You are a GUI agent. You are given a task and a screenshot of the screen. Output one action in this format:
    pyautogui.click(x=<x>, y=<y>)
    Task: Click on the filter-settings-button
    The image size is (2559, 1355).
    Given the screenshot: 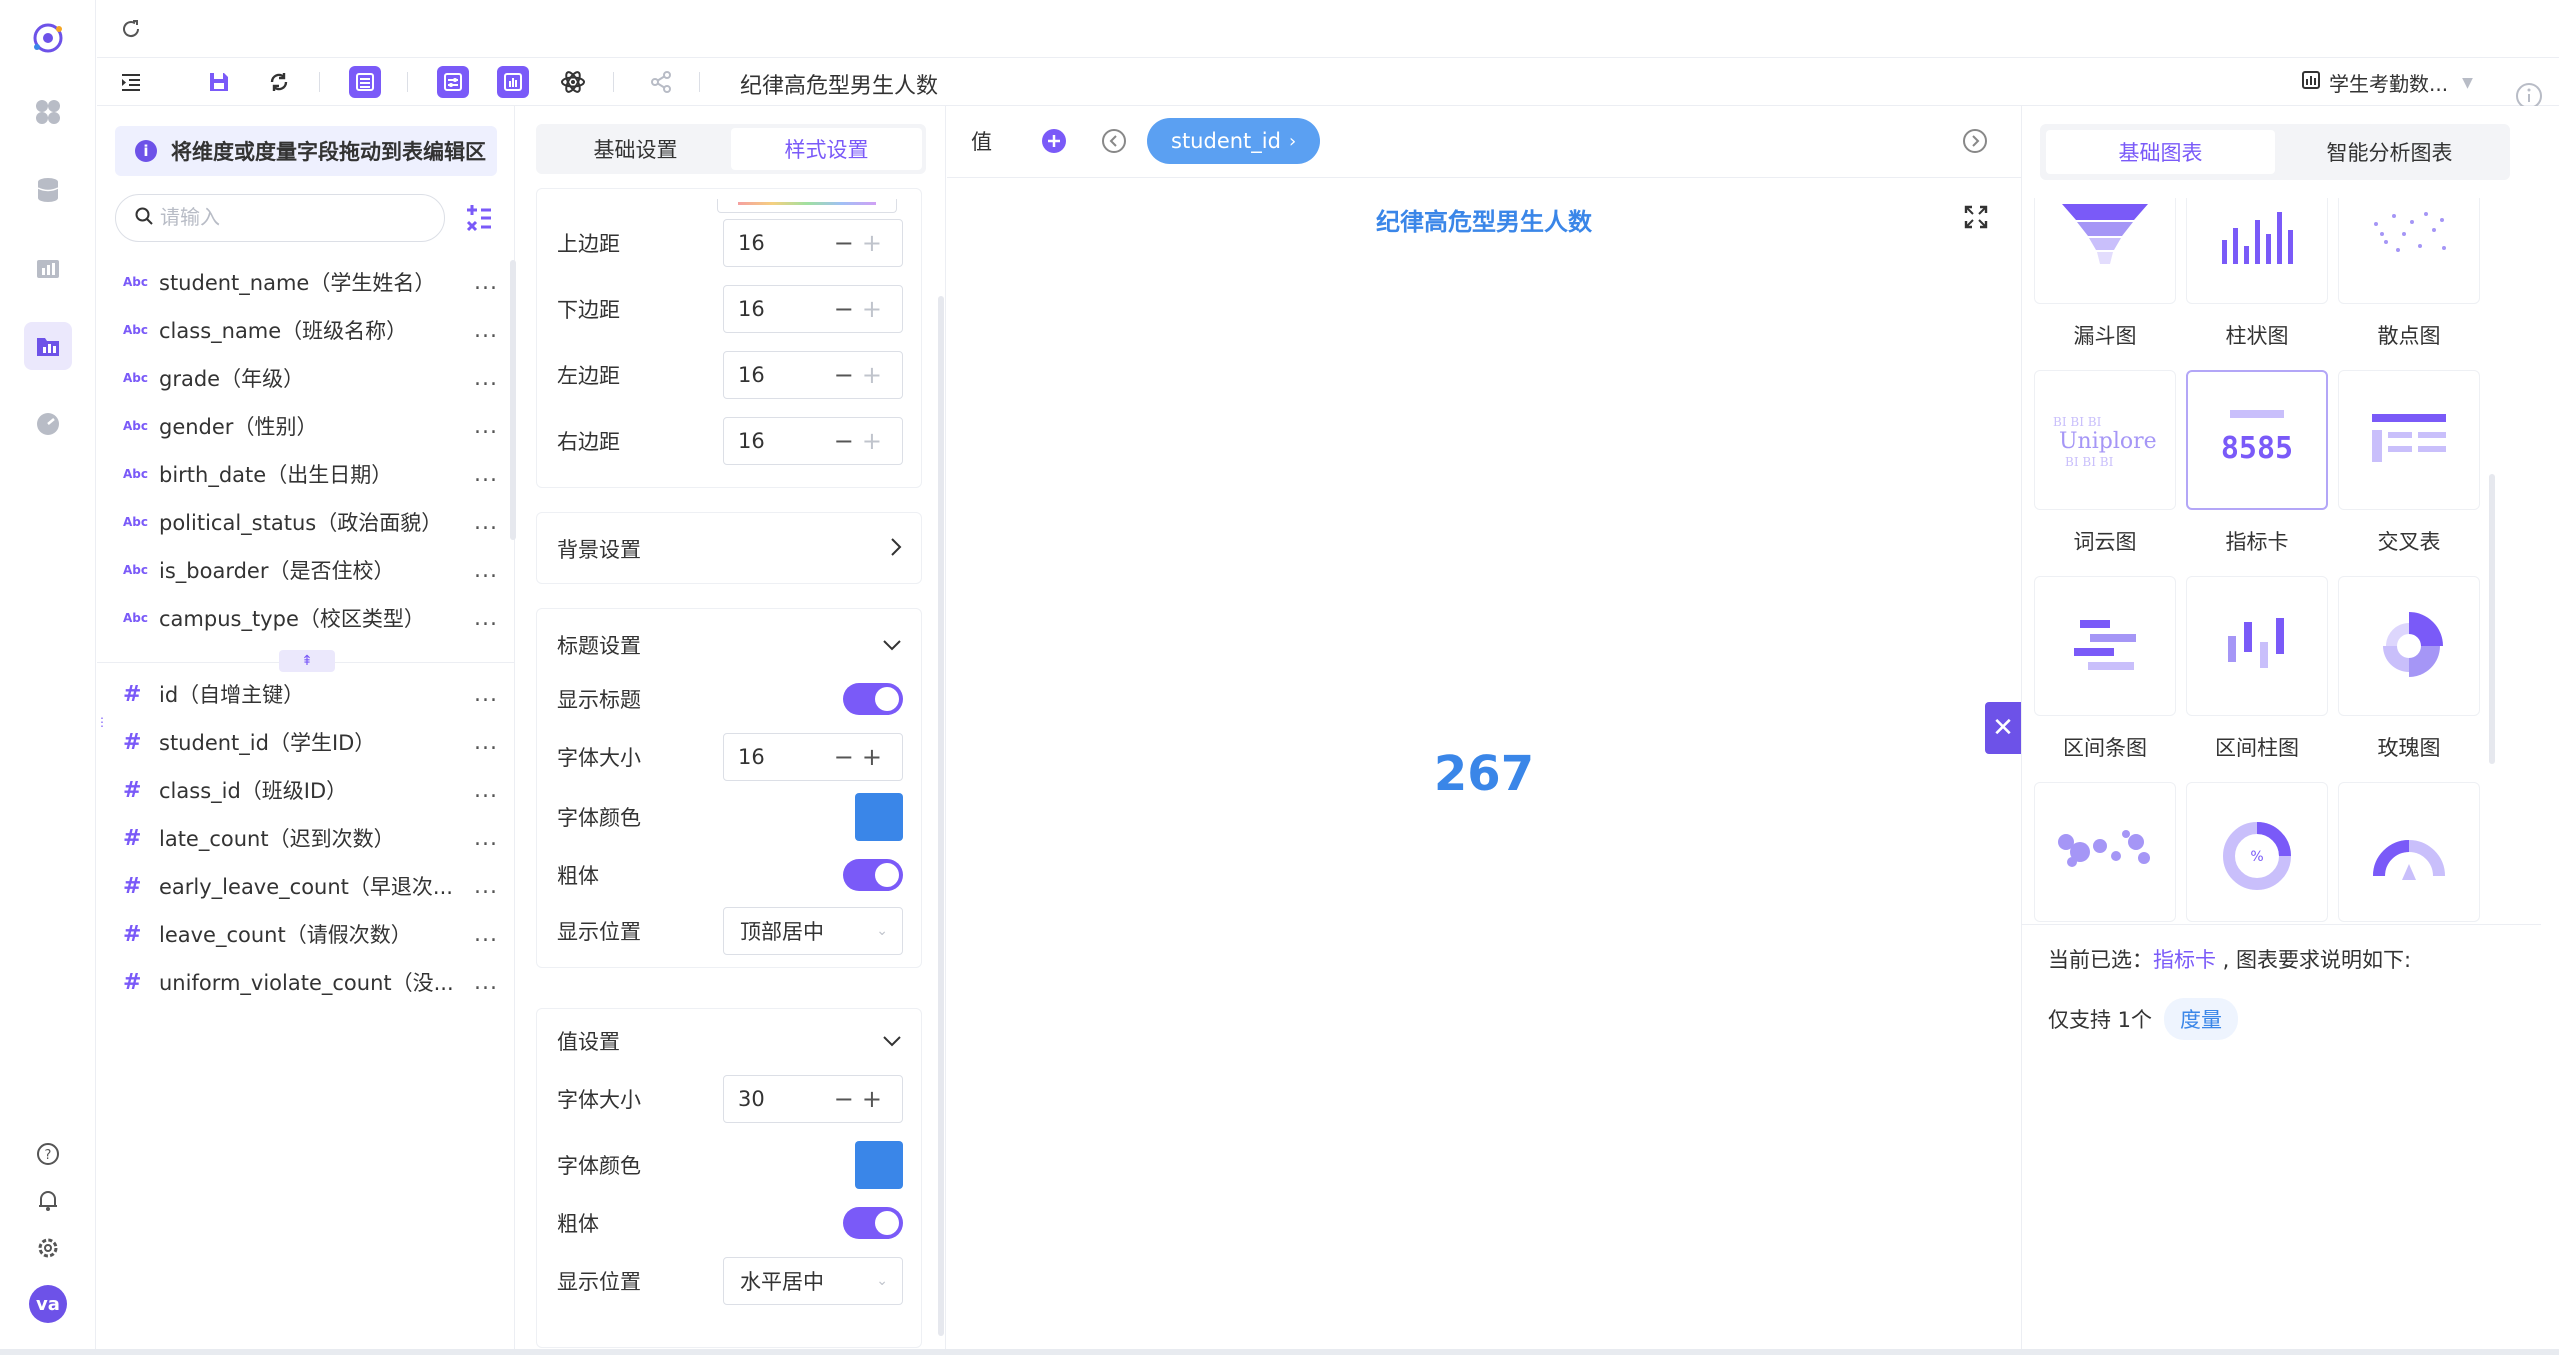 What is the action you would take?
    pyautogui.click(x=453, y=82)
    